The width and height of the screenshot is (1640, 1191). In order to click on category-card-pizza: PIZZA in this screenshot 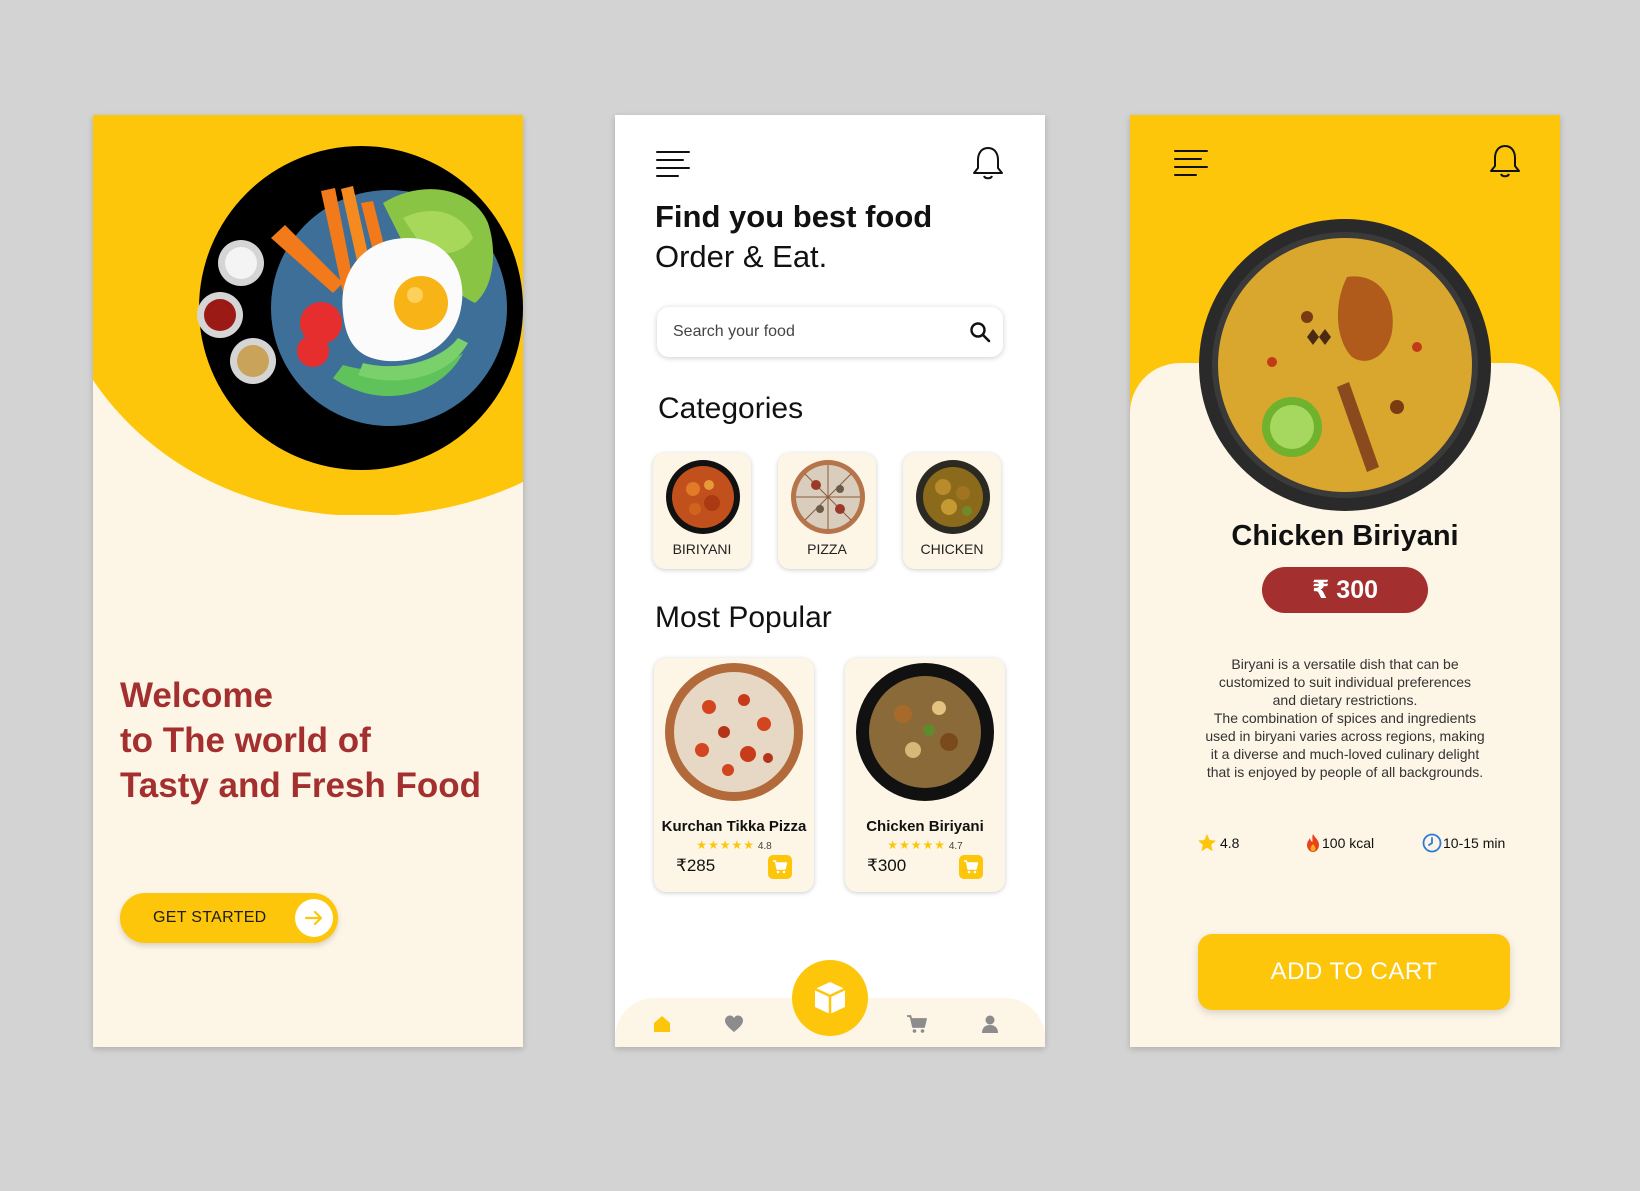, I will do `click(827, 511)`.